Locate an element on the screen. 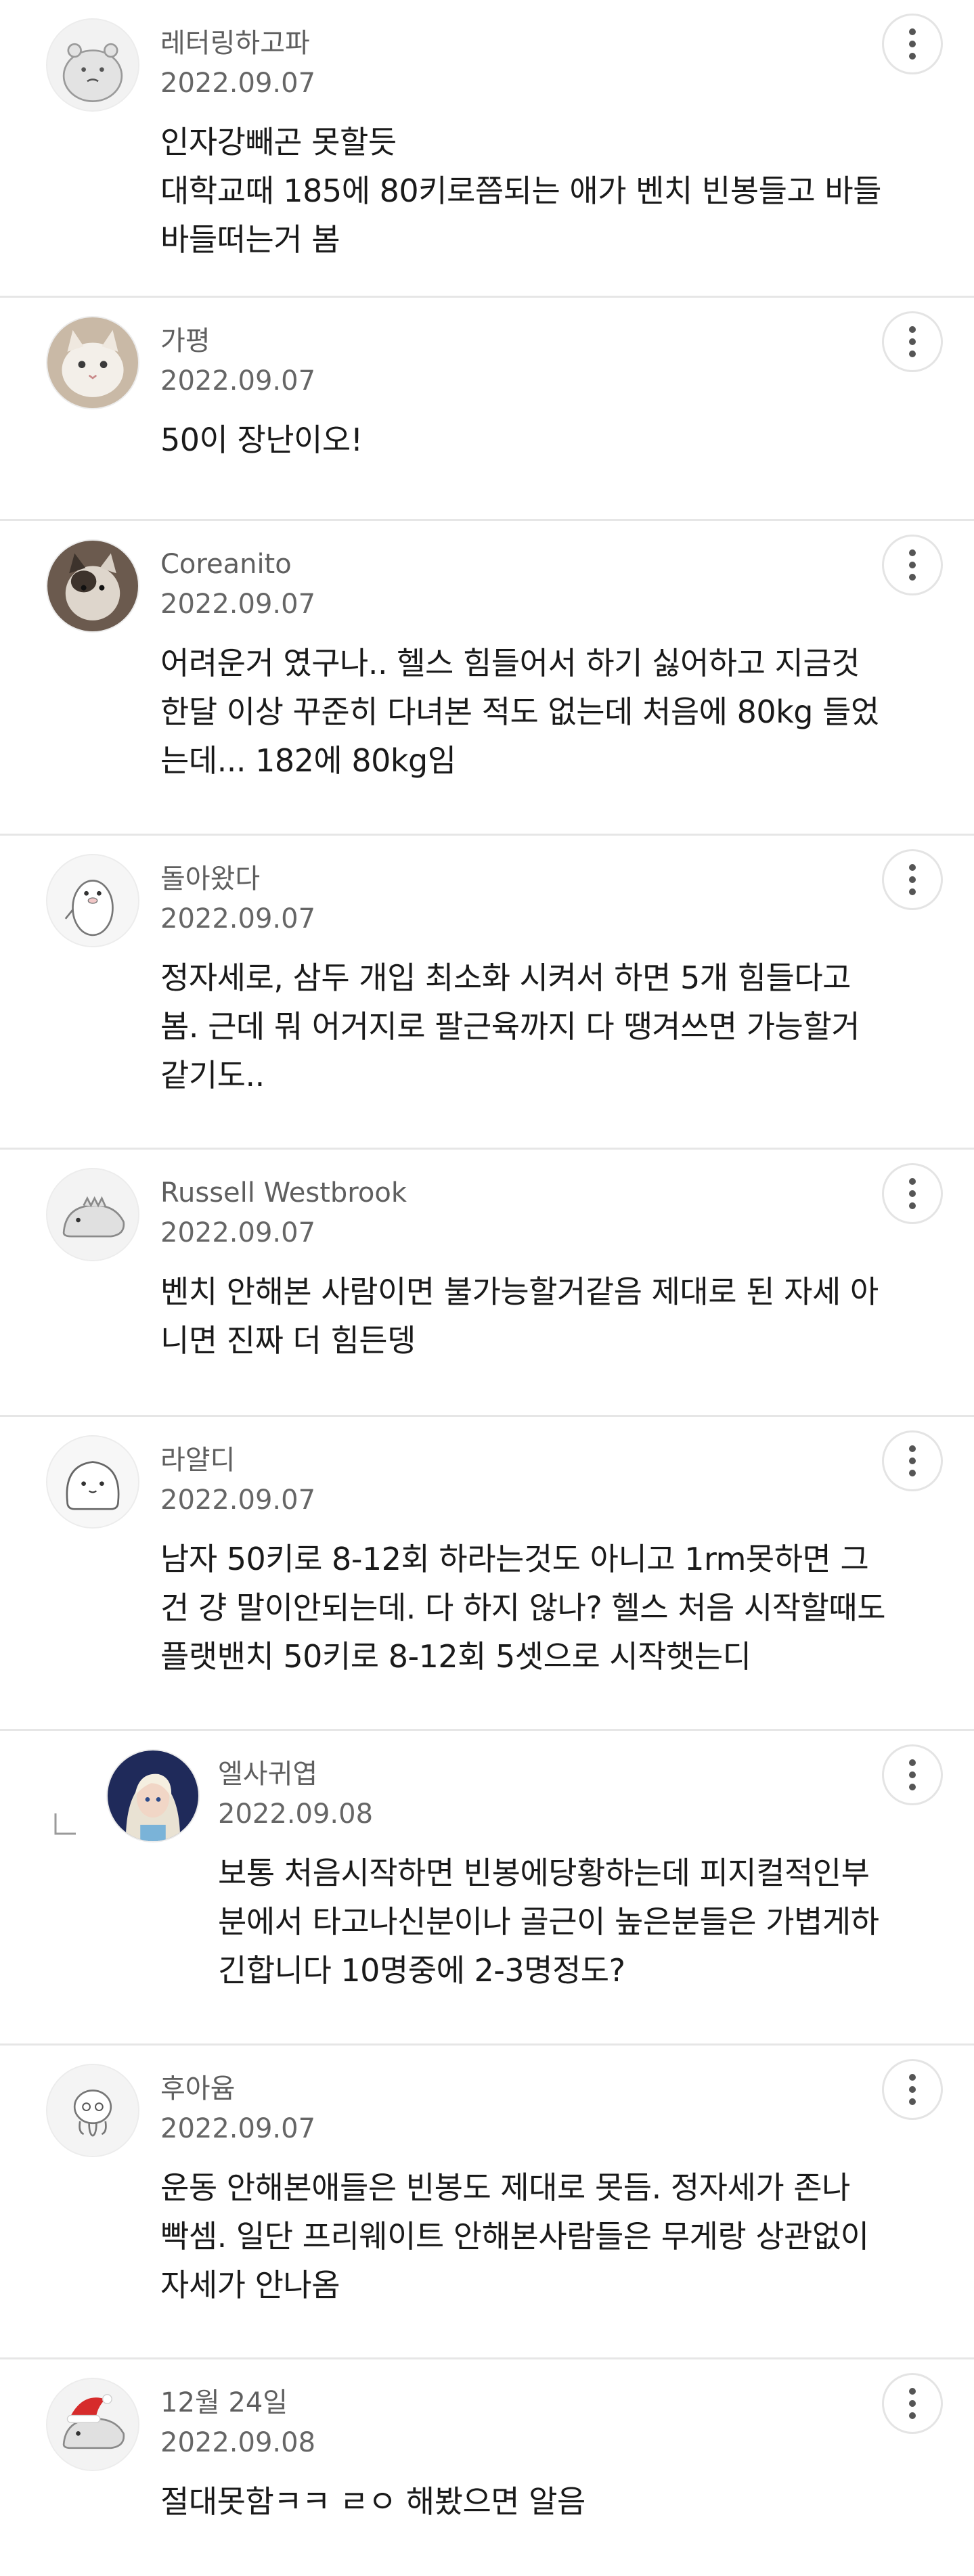 The width and height of the screenshot is (974, 2576). comment-author: 후아윰 is located at coordinates (526, 2089).